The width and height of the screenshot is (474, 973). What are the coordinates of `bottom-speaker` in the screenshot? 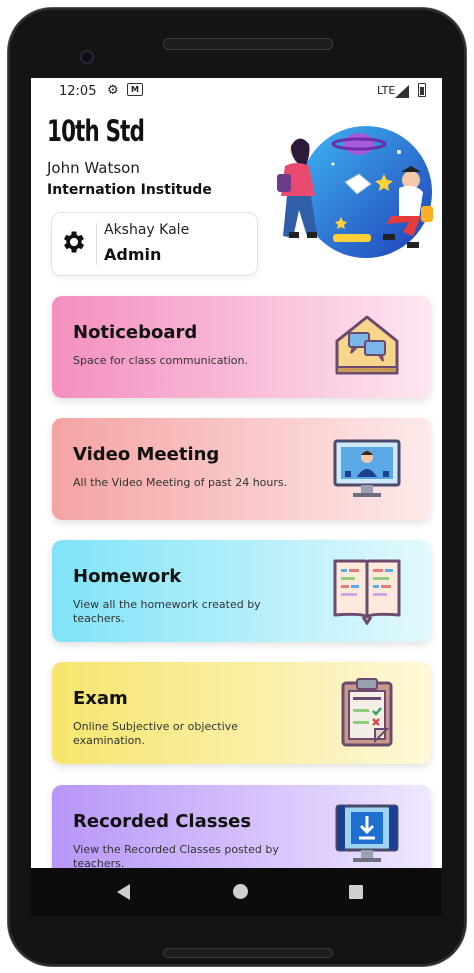 It's located at (248, 953).